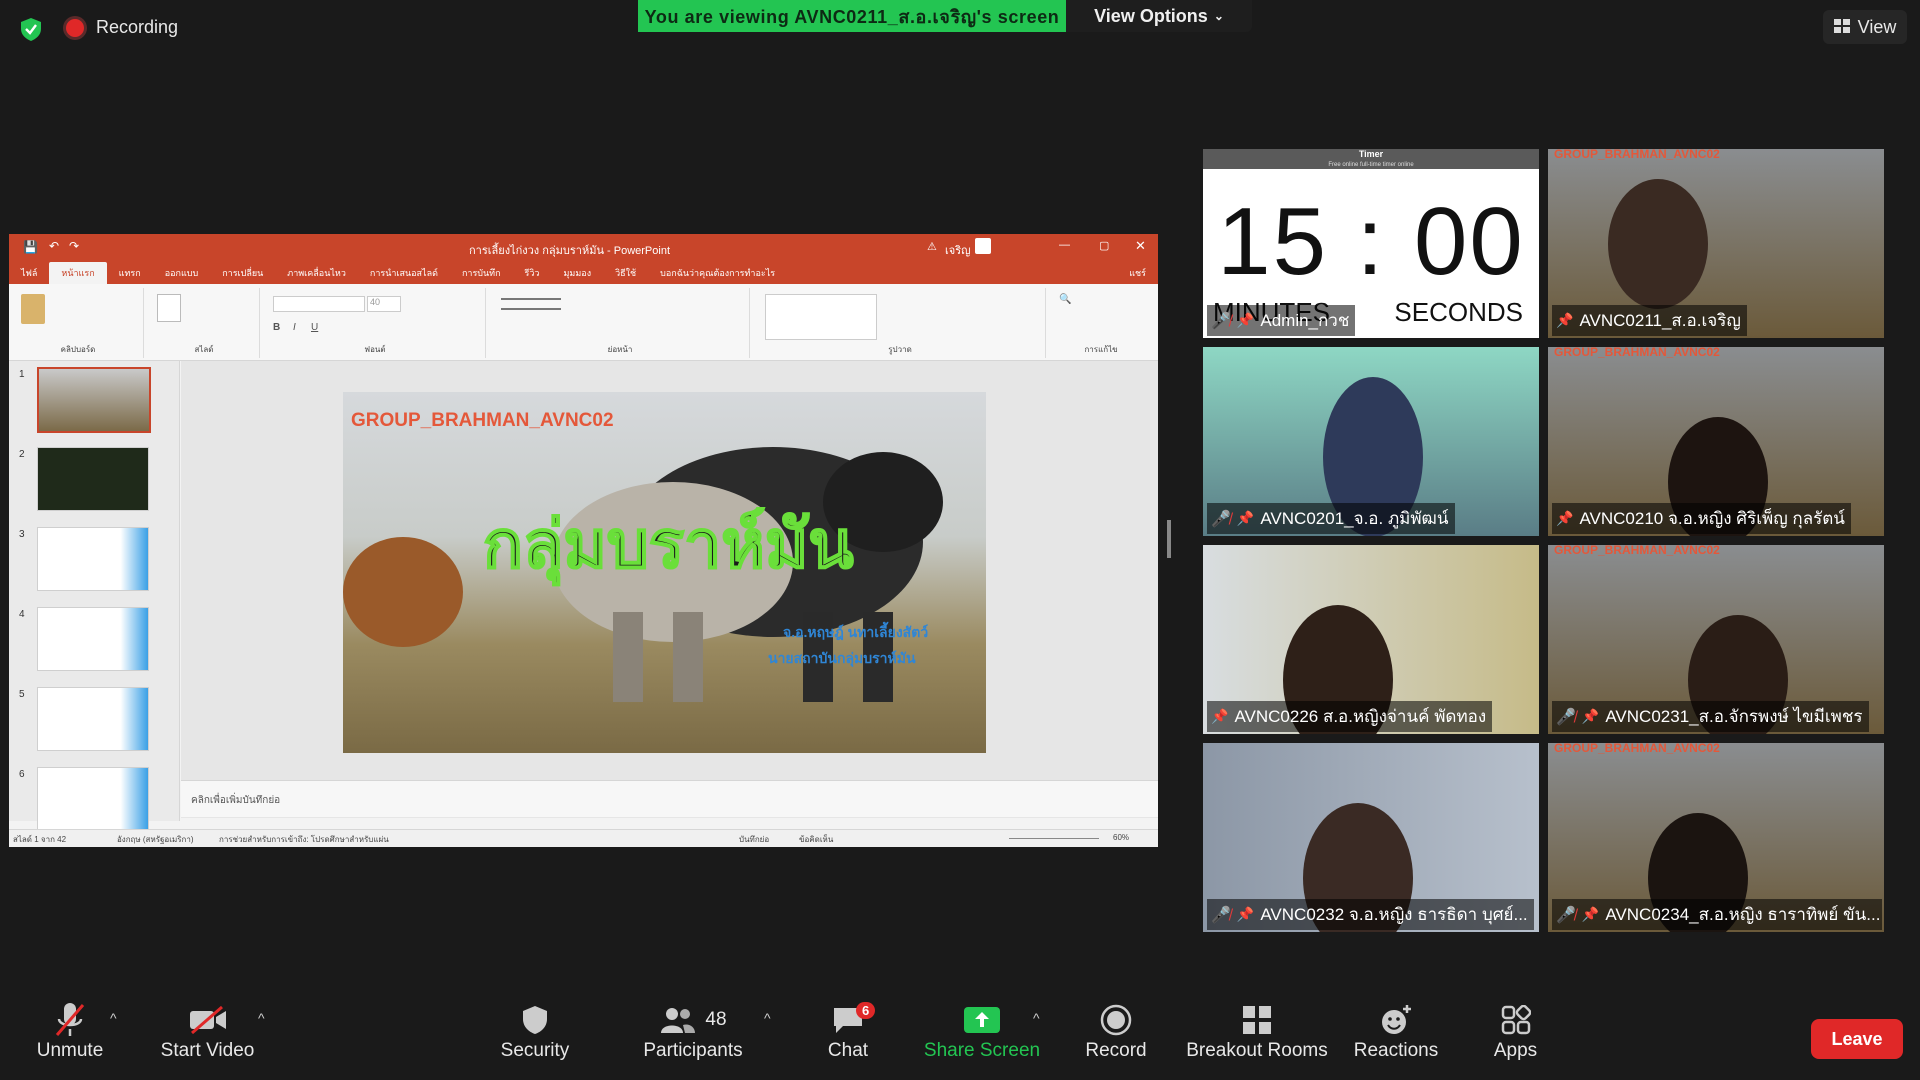 This screenshot has width=1920, height=1080. Describe the element at coordinates (29, 273) in the screenshot. I see `tab-file: ไฟล์` at that location.